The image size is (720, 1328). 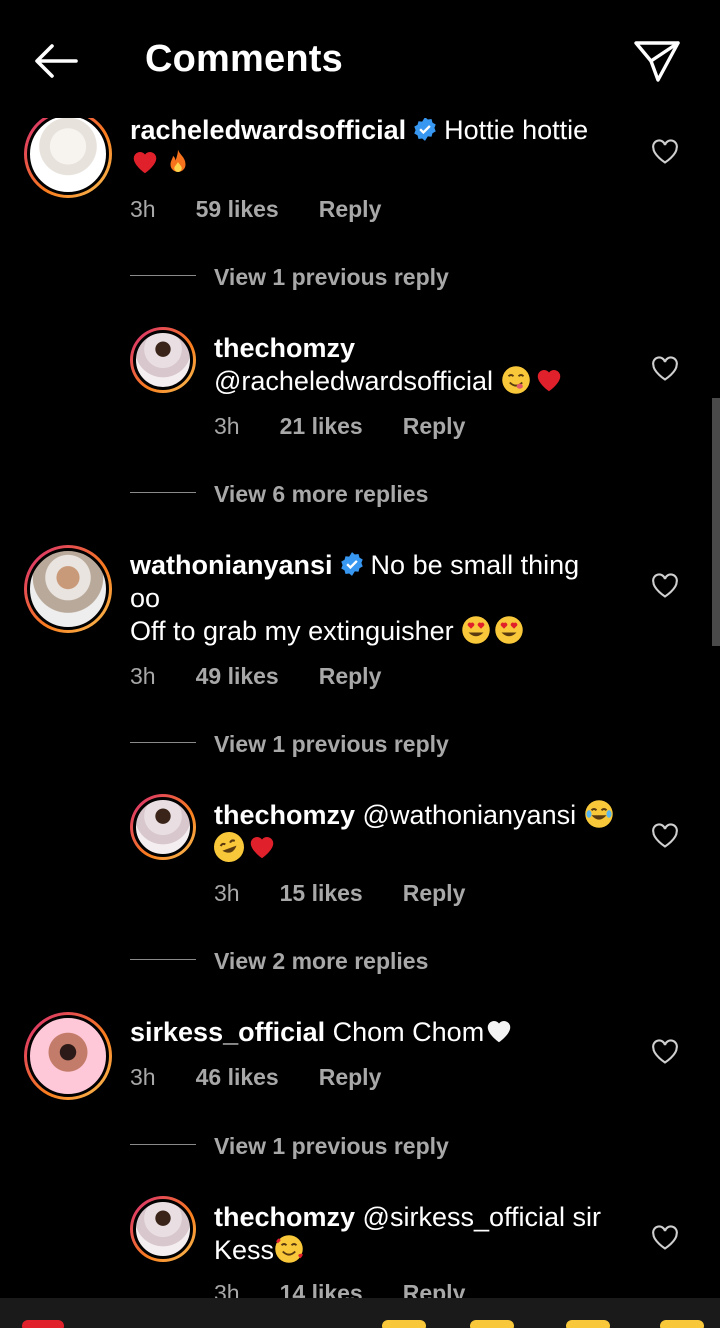 I want to click on face-savoring-food-icon, so click(x=515, y=380).